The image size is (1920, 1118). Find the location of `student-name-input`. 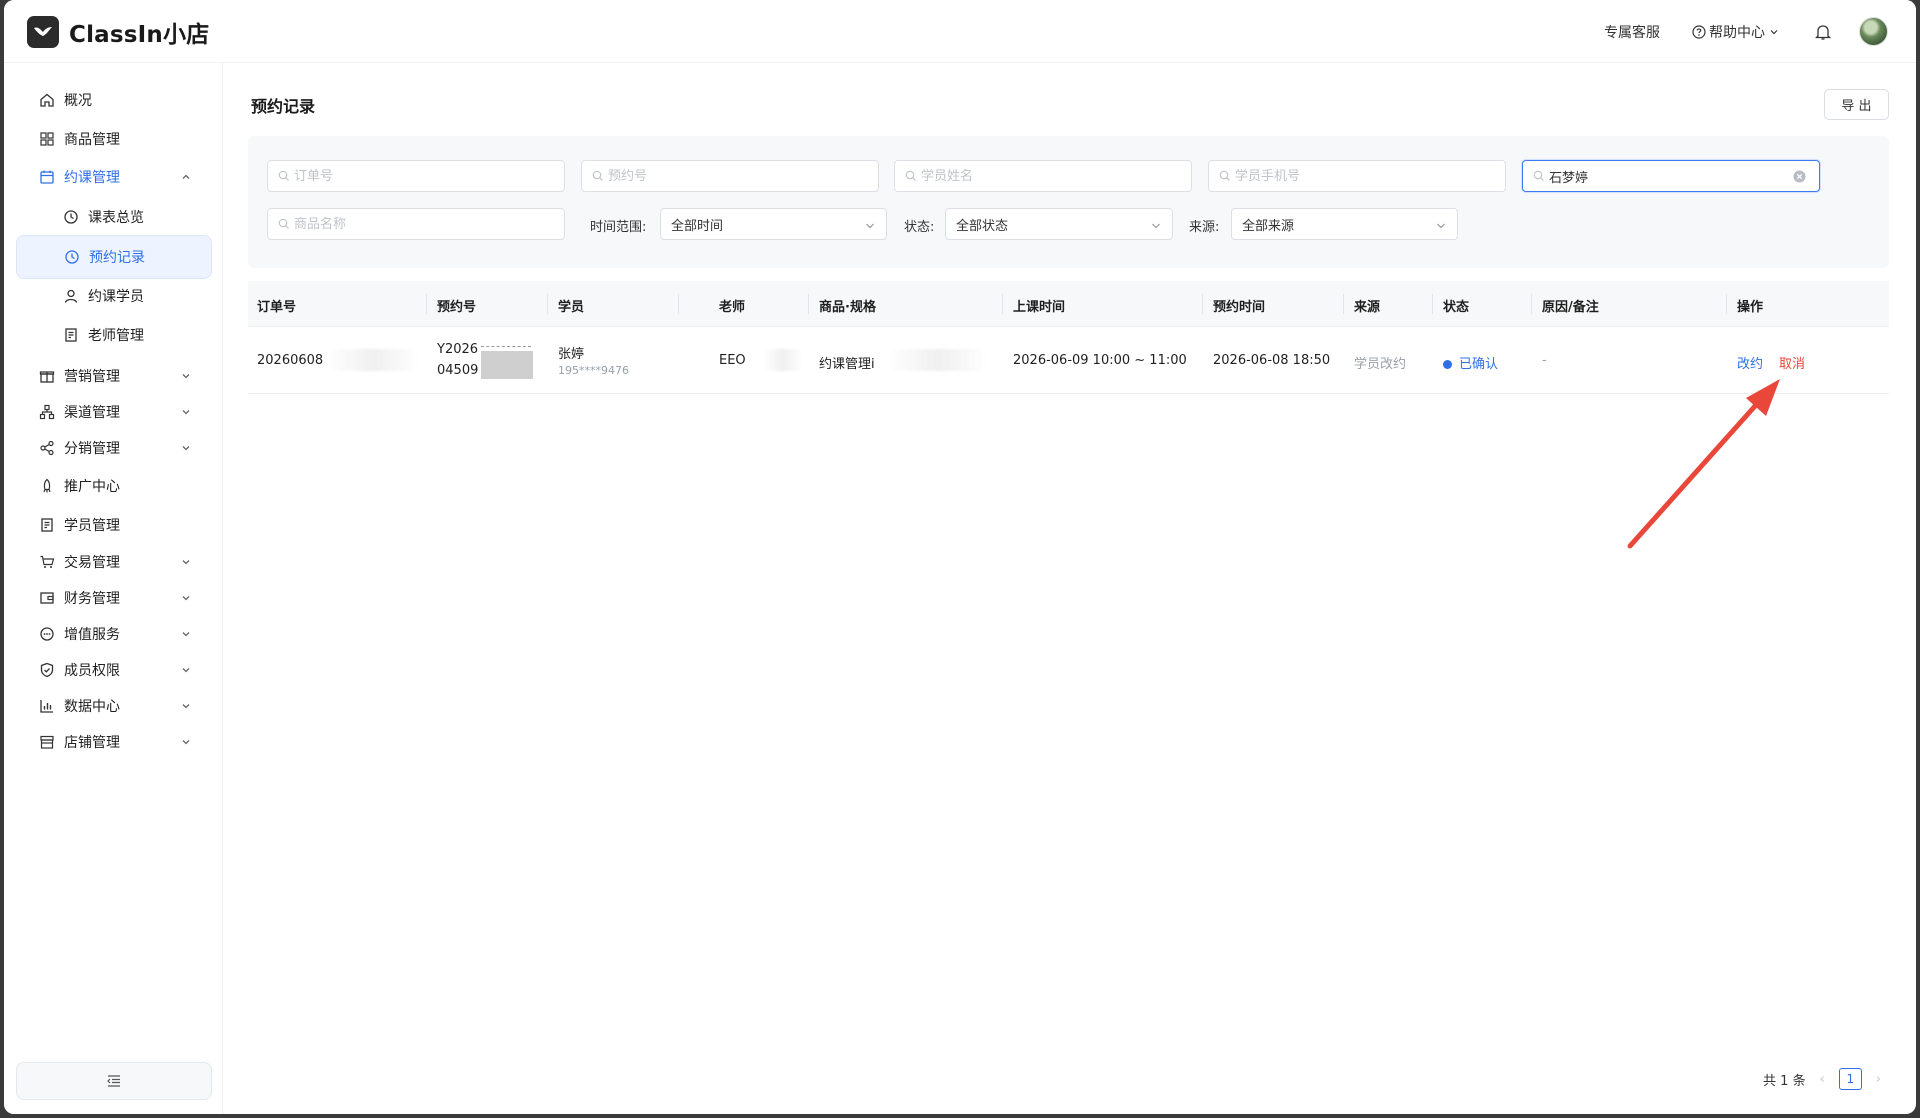

student-name-input is located at coordinates (1056, 176).